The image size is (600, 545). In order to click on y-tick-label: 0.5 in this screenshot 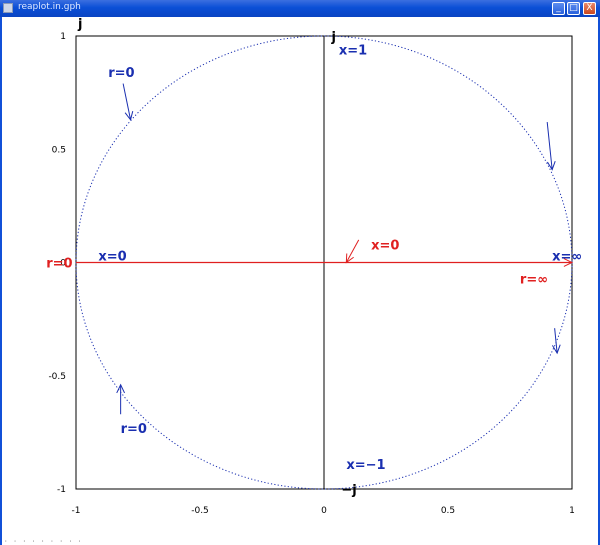, I will do `click(59, 150)`.